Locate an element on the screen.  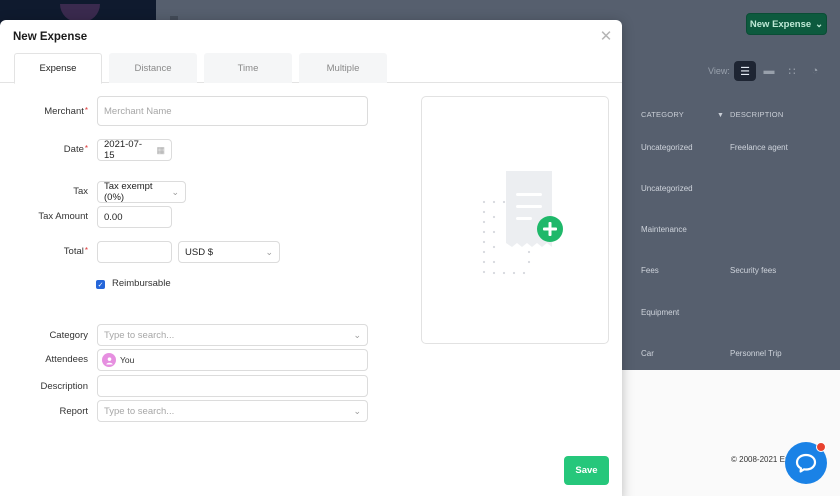
total-label: Total* is located at coordinates (75, 251).